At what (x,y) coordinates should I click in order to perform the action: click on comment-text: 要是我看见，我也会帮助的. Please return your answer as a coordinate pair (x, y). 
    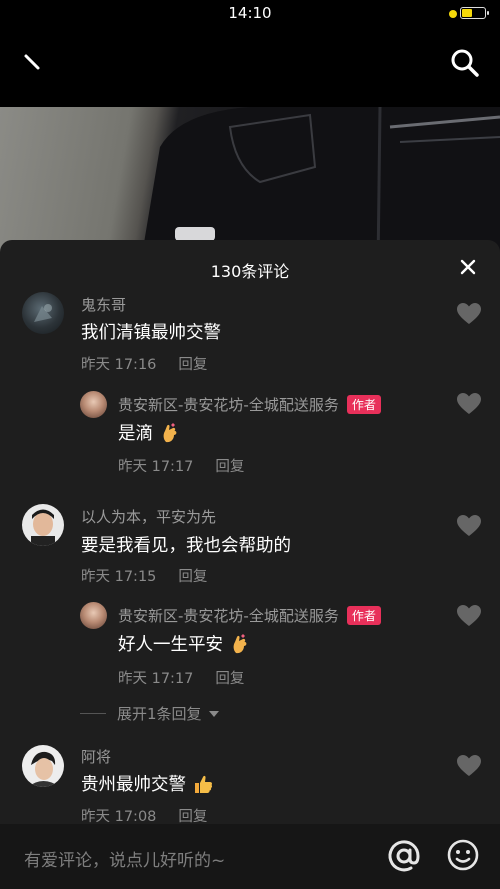
    Looking at the image, I should click on (186, 546).